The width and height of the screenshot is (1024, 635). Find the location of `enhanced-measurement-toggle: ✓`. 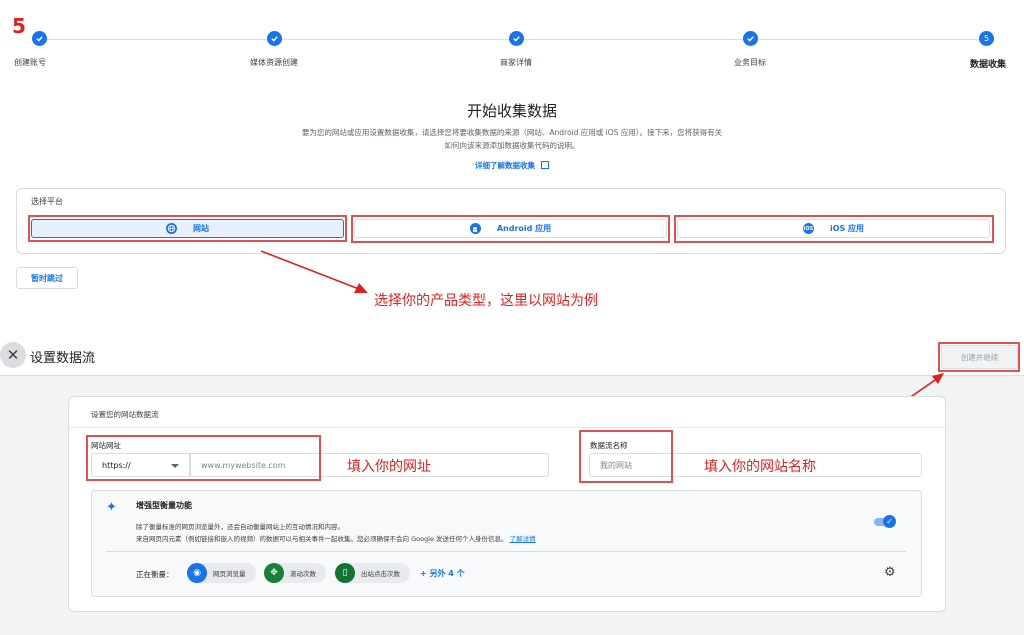

enhanced-measurement-toggle: ✓ is located at coordinates (885, 522).